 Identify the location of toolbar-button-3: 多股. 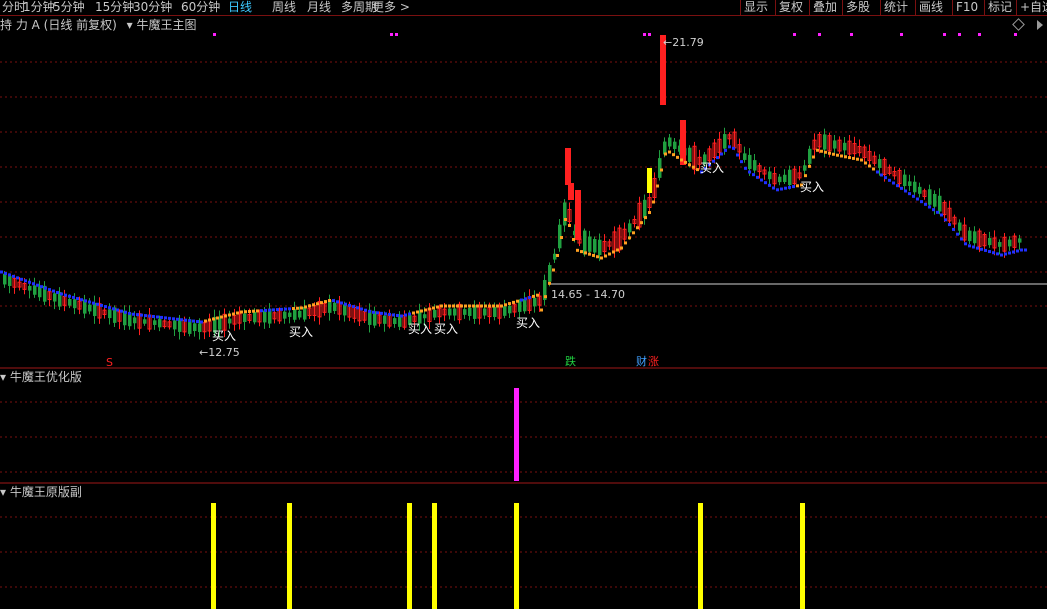
(858, 7).